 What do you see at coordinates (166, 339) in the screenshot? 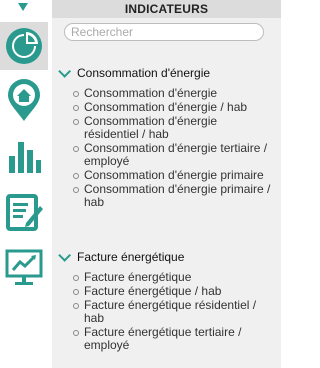
I see `list-item: Facture énergétique tertiaire / employé` at bounding box center [166, 339].